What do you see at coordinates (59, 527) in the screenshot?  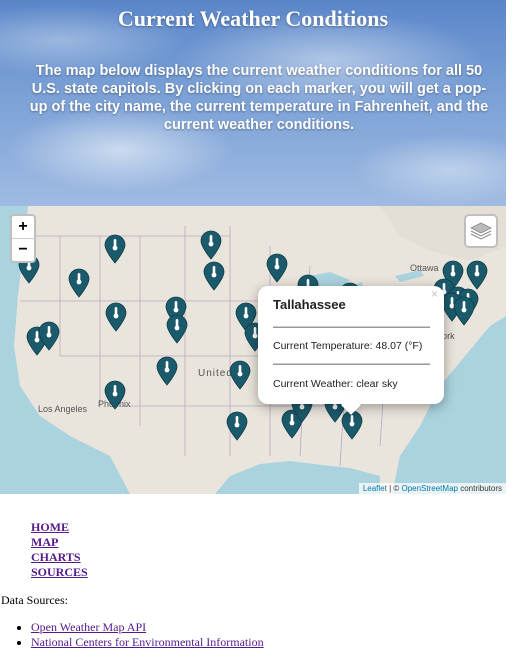 I see `nav-home-link: HOME` at bounding box center [59, 527].